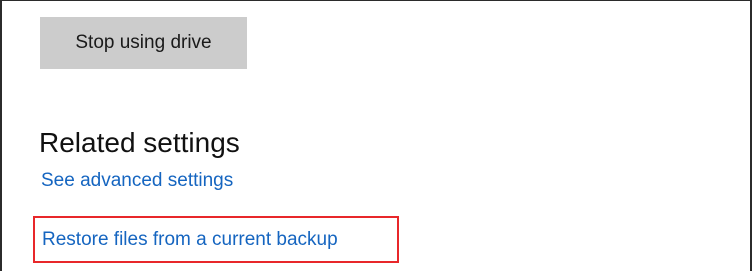 The width and height of the screenshot is (752, 271). I want to click on stop-using-drive-button: Stop using drive, so click(143, 43).